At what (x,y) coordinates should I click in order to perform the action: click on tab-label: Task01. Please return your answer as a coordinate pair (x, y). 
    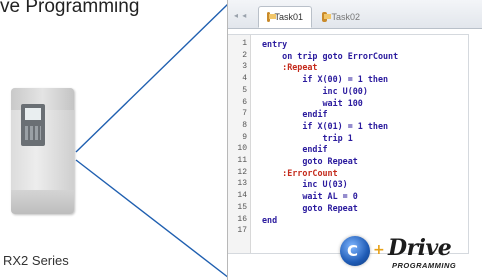
    Looking at the image, I should click on (288, 17).